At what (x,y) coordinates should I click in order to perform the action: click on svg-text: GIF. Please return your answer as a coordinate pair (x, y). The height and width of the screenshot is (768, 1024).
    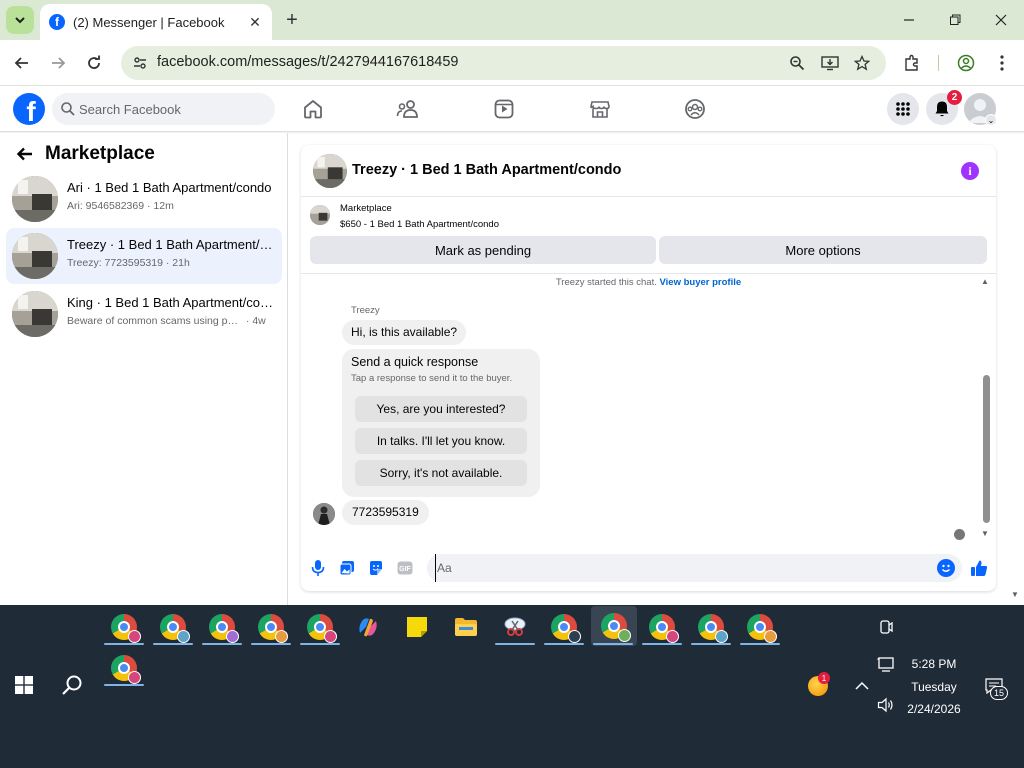
    Looking at the image, I should click on (405, 569).